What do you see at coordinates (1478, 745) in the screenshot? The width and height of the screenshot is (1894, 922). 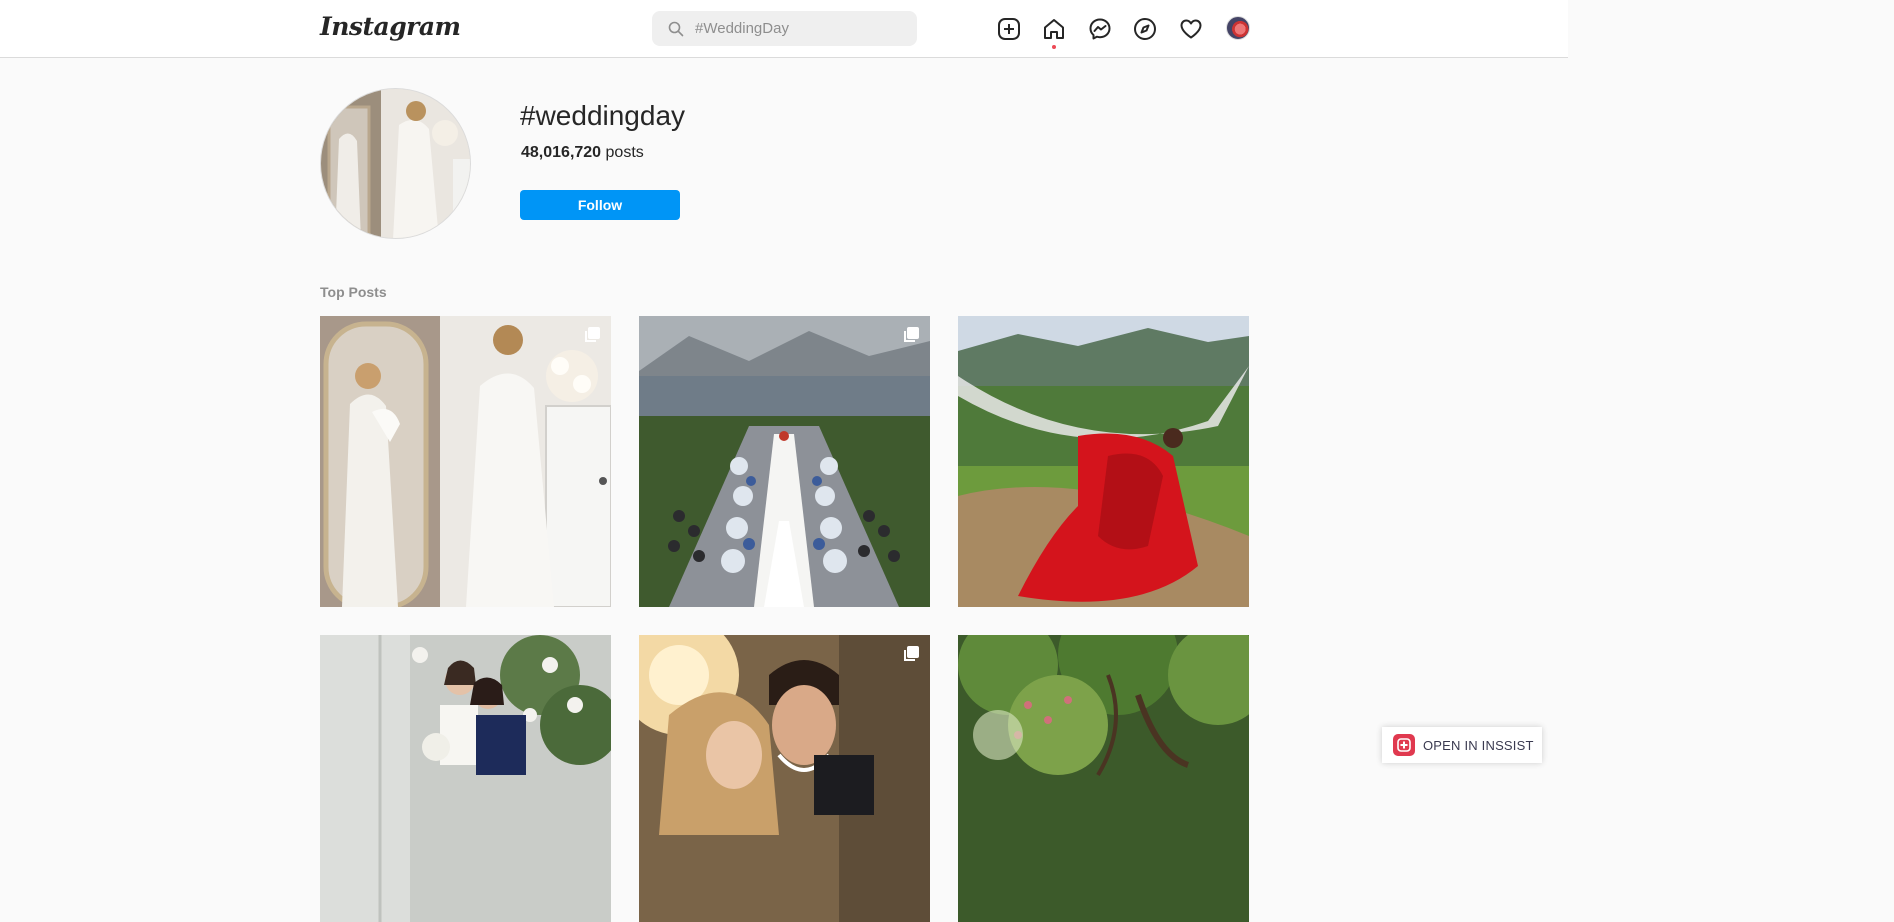 I see `inssist-label: OPEN IN INSSIST` at bounding box center [1478, 745].